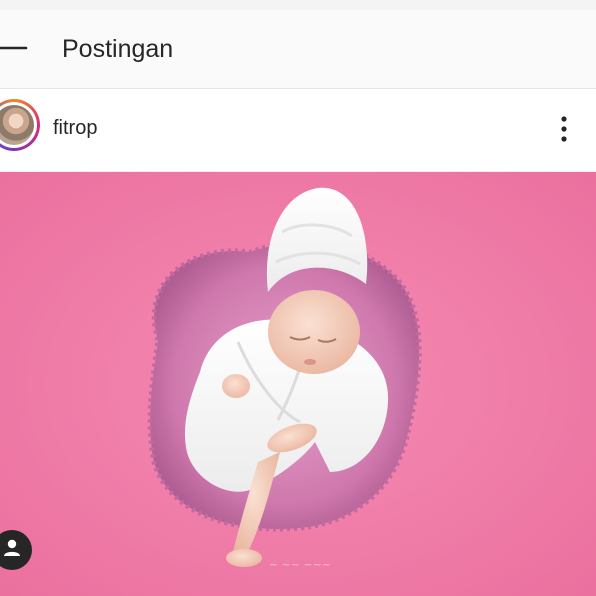 This screenshot has width=596, height=596. Describe the element at coordinates (118, 49) in the screenshot. I see `page-title: Postingan` at that location.